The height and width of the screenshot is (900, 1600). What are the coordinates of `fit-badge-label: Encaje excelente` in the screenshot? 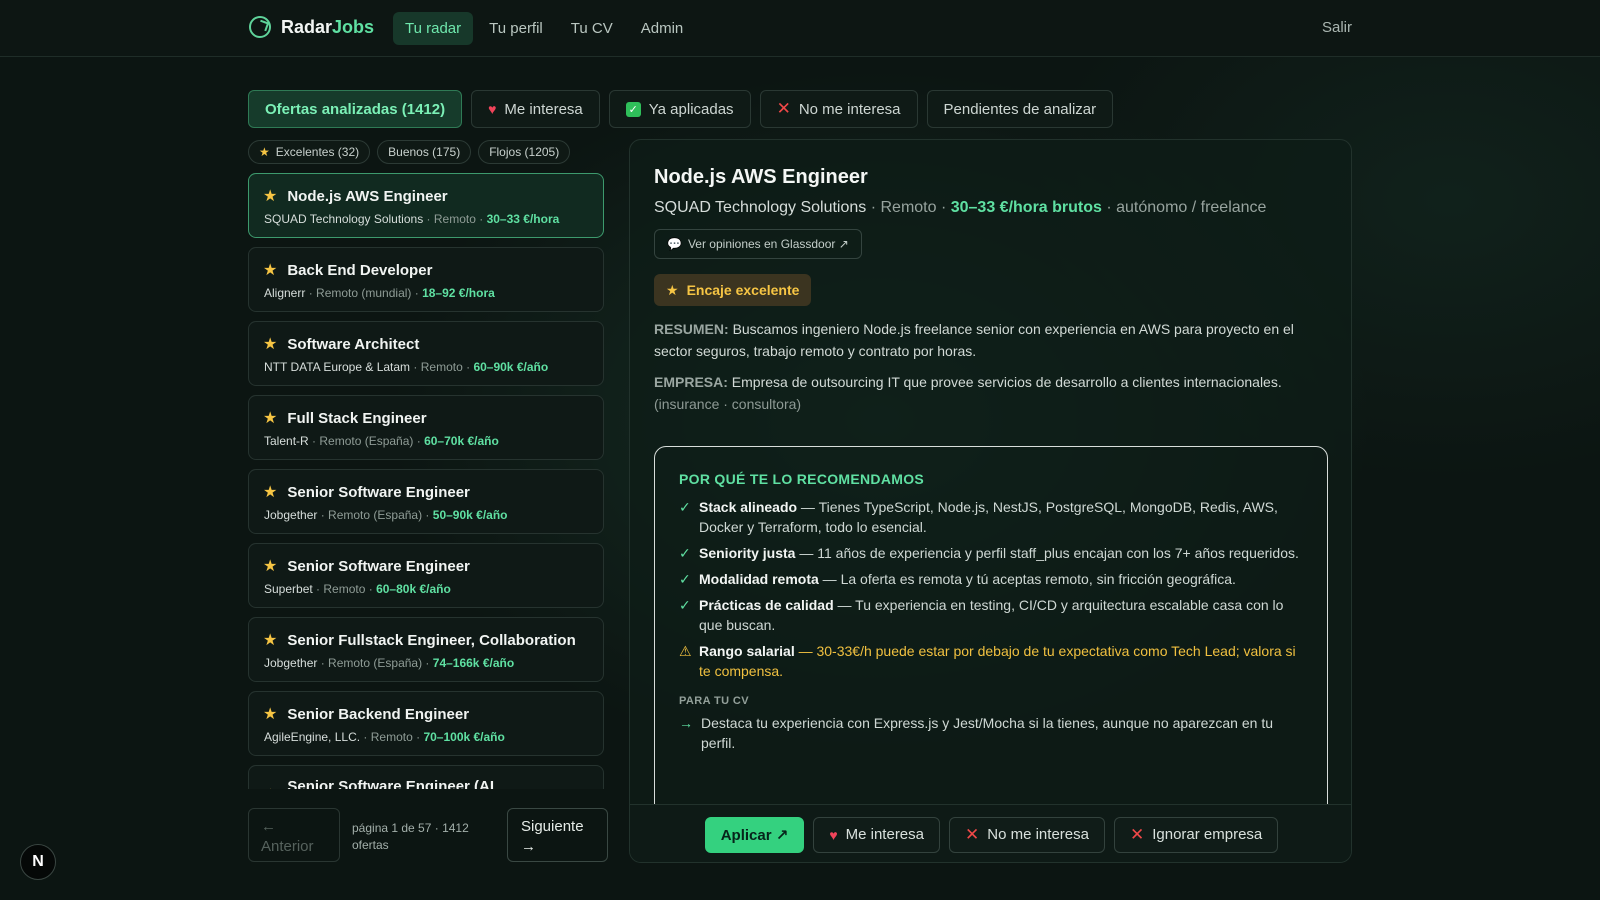 It's located at (743, 290).